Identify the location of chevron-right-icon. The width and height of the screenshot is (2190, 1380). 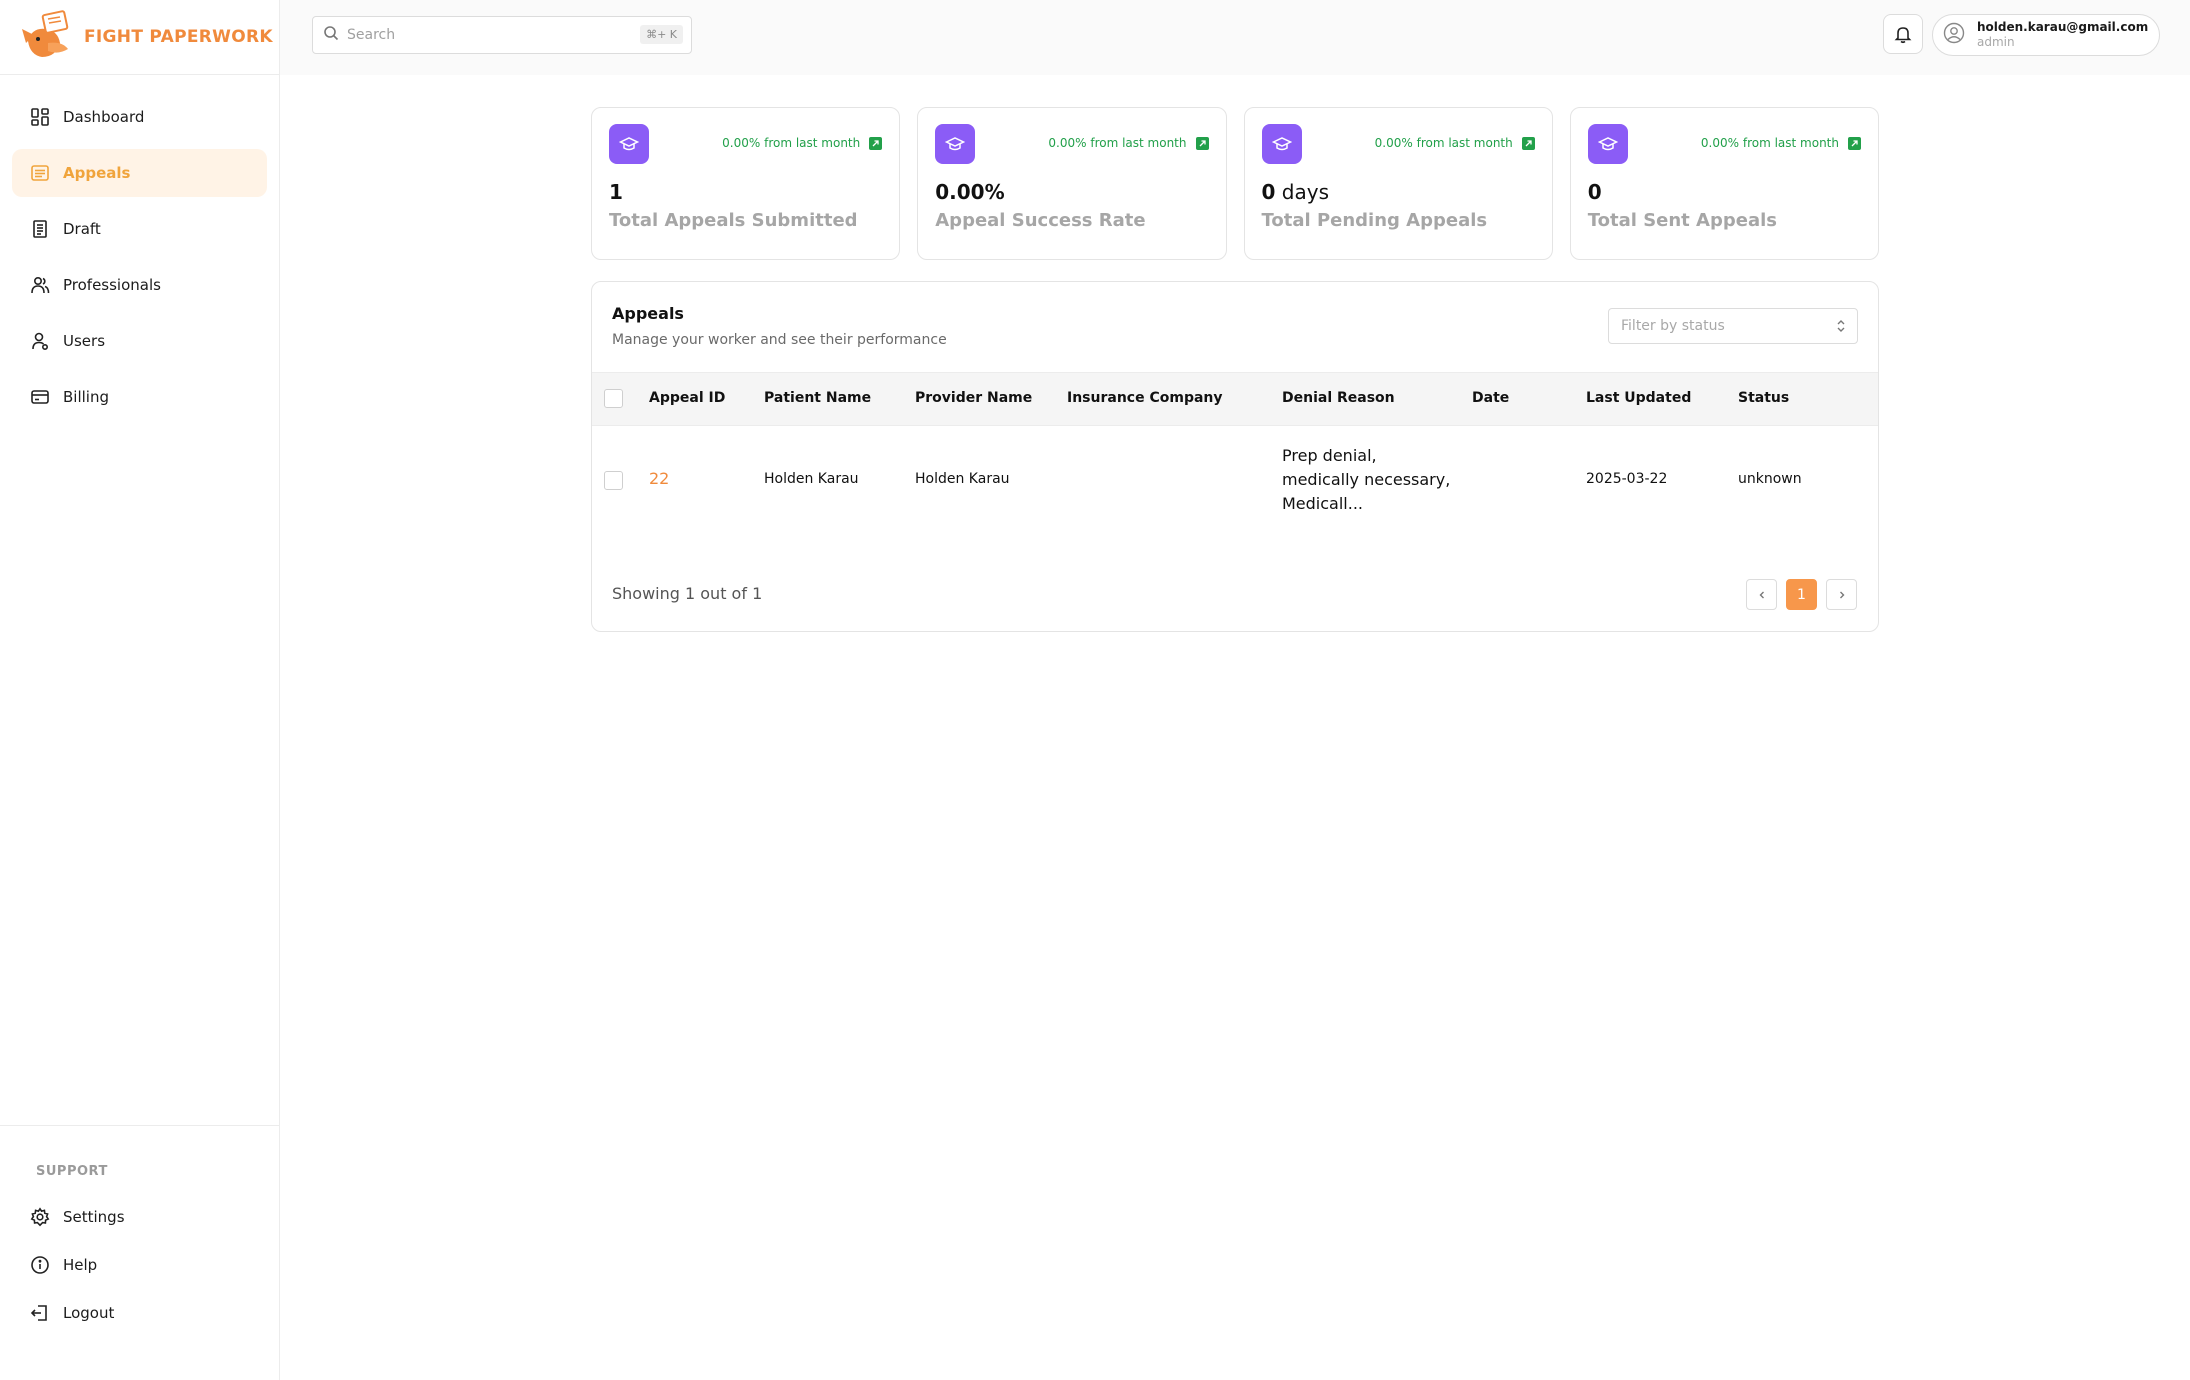
(1841, 594).